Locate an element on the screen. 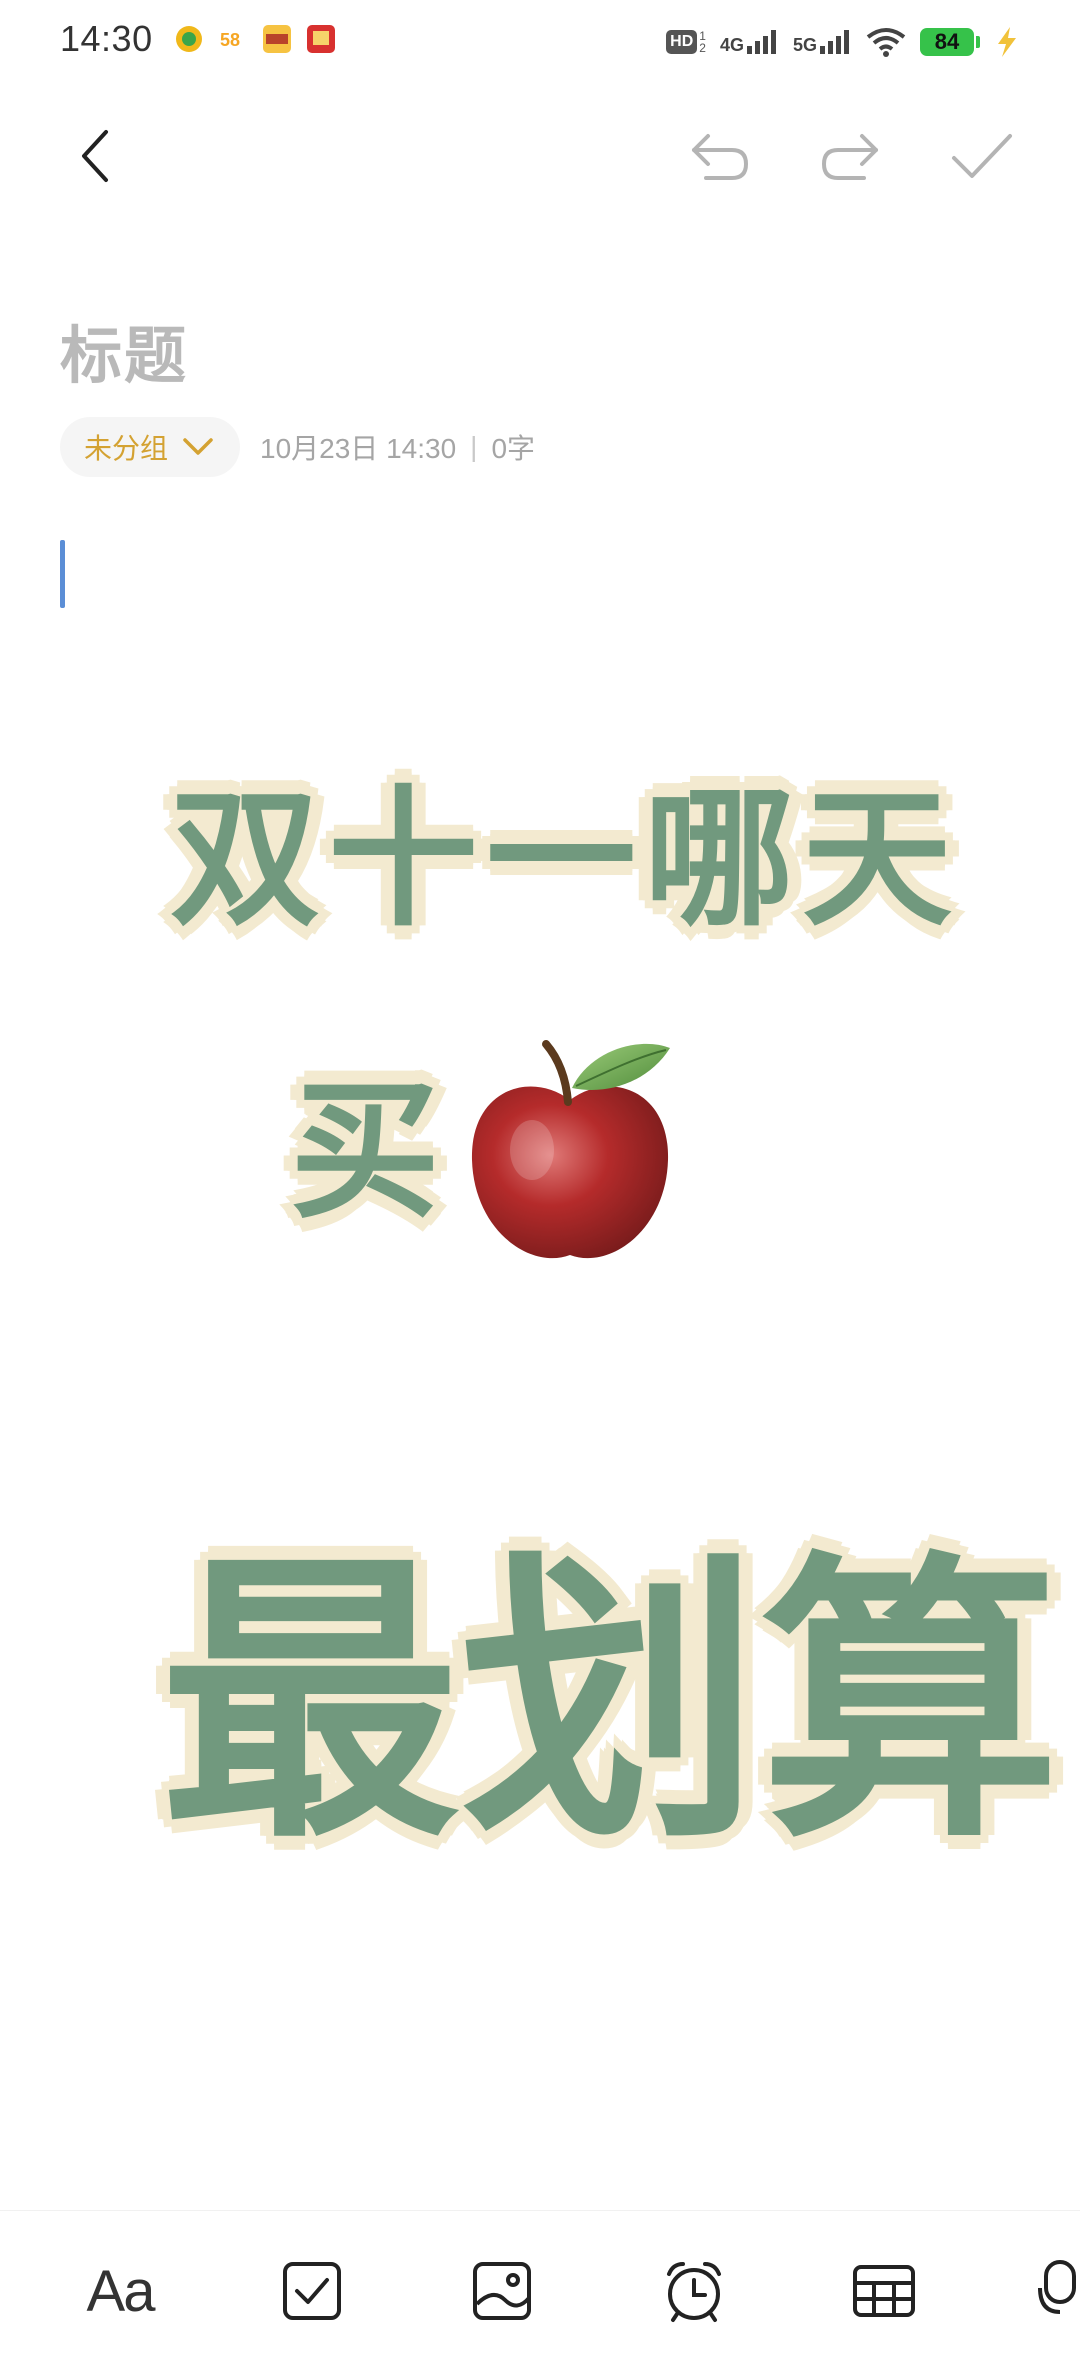  signal-4g-icon is located at coordinates (761, 42).